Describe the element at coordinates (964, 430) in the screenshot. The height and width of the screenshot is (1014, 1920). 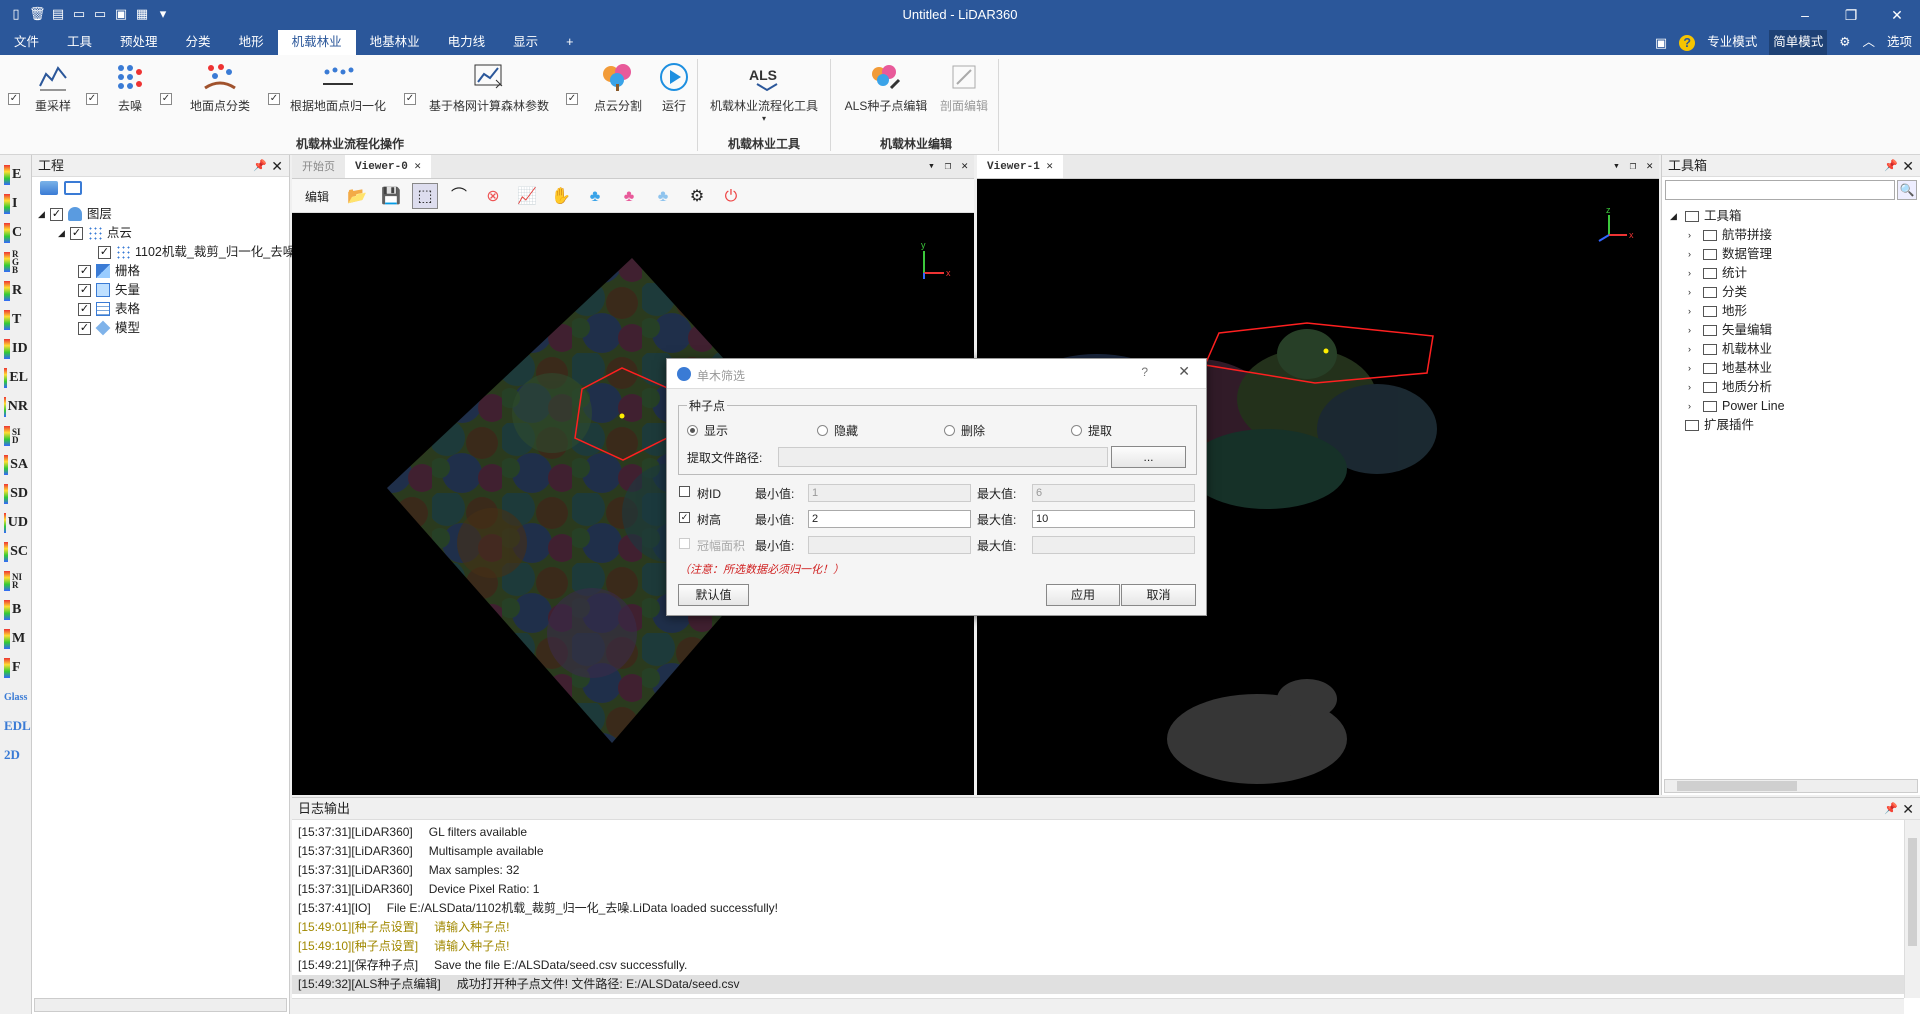
I see `radio-2: 删除` at that location.